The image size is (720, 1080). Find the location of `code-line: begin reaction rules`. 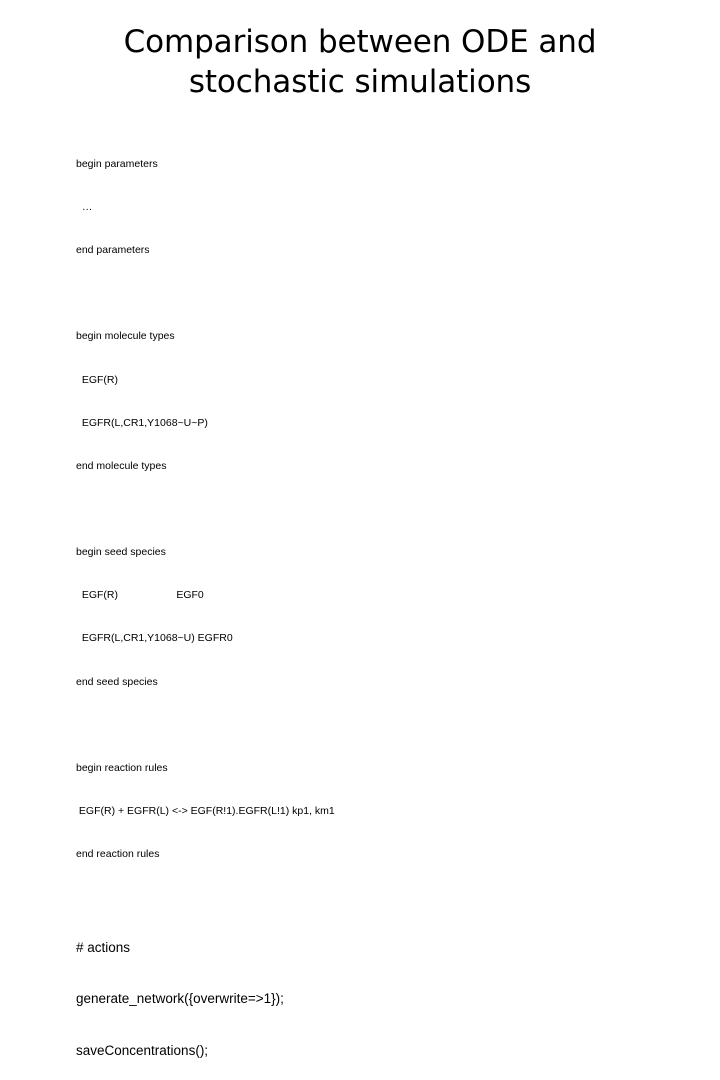

code-line: begin reaction rules is located at coordinates (122, 767).